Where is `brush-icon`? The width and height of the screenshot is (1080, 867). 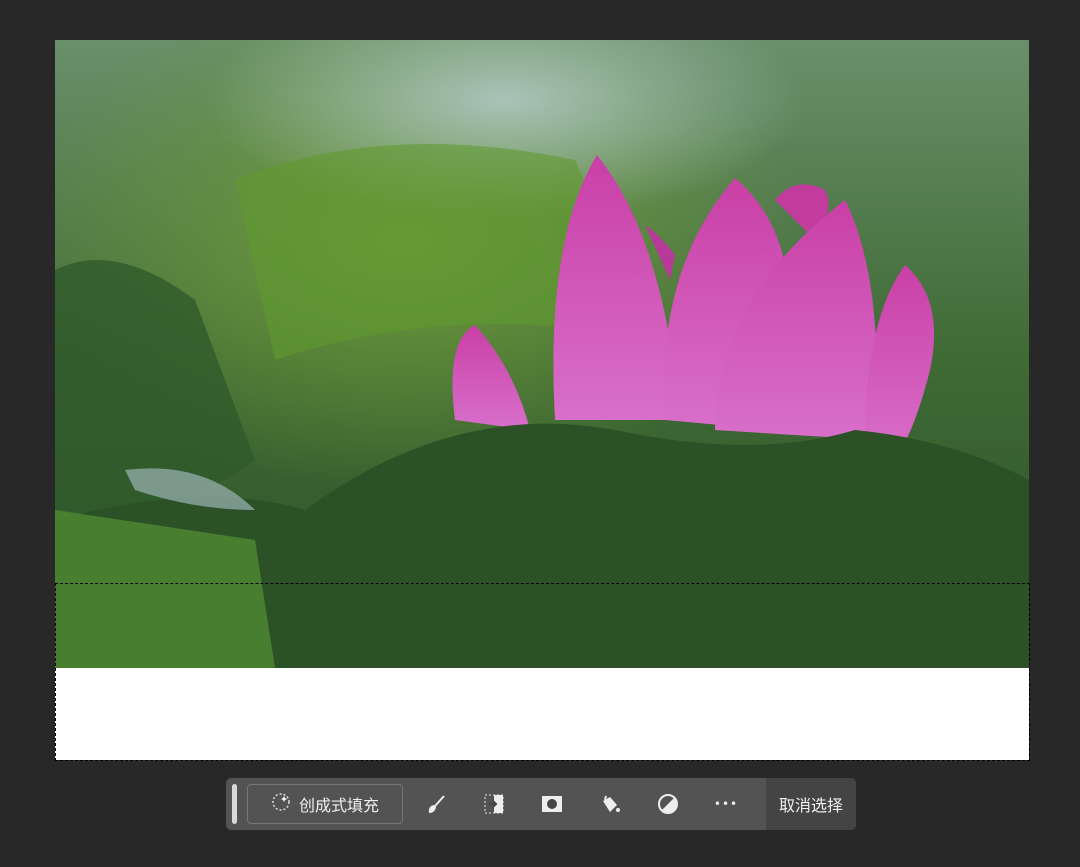
brush-icon is located at coordinates (436, 804).